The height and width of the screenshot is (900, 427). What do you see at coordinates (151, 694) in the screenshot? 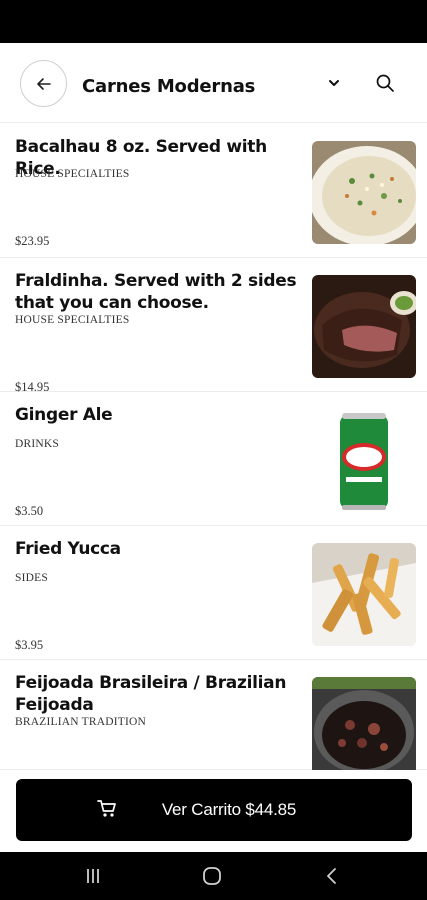
I see `item-name: Feijoada Brasileira / Brazilian Feijoada` at bounding box center [151, 694].